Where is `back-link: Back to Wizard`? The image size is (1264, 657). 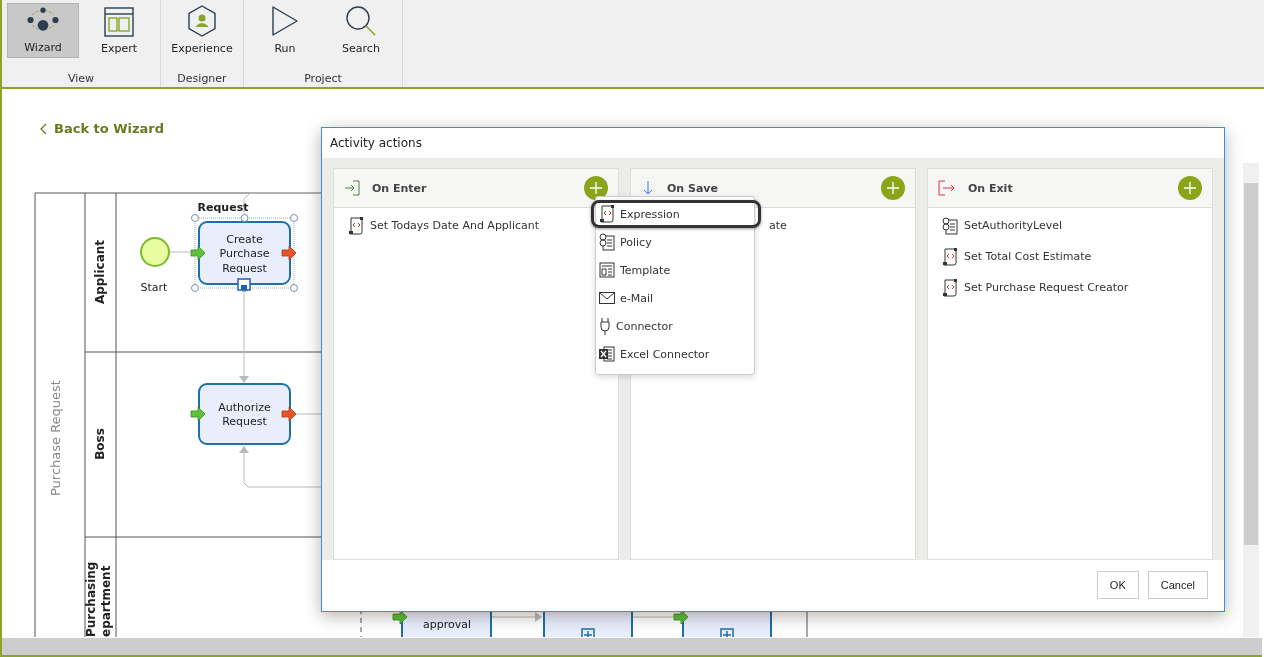
back-link: Back to Wizard is located at coordinates (102, 128).